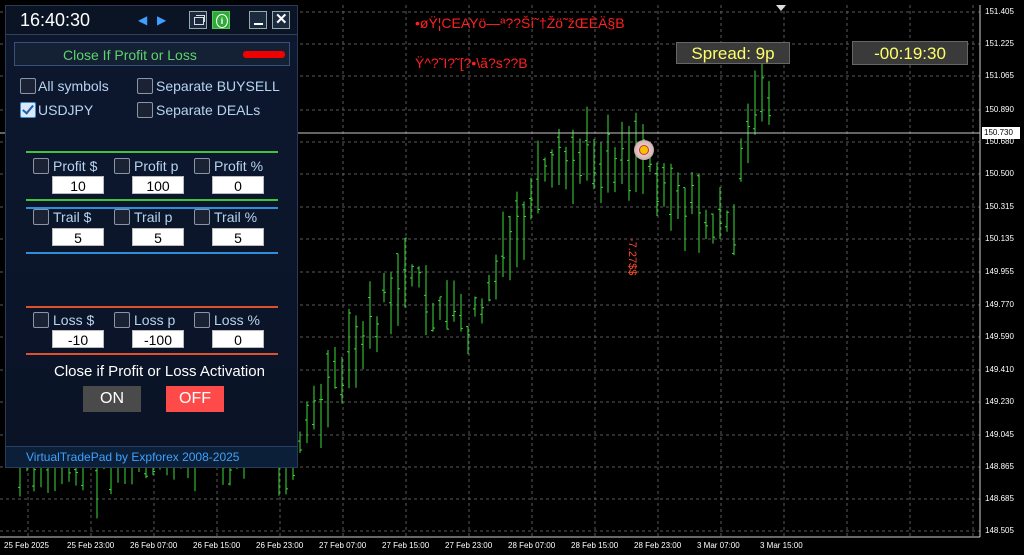  I want to click on date-label: 28 Feb 15:00, so click(595, 545).